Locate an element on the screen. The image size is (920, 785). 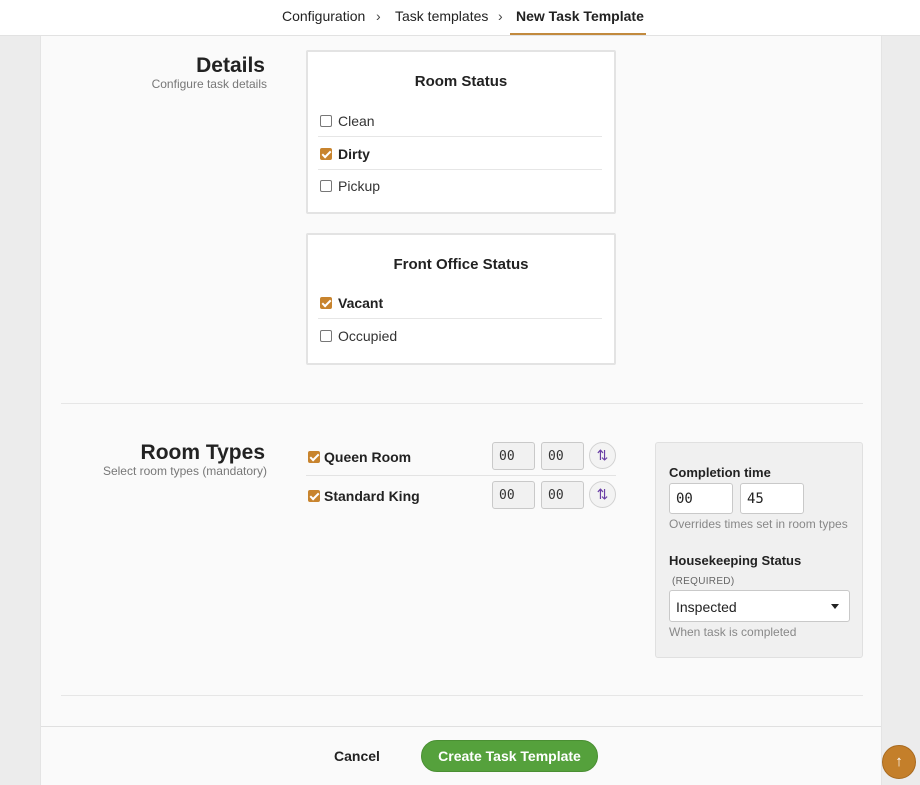
room-status-option-pickup: Pickup is located at coordinates (460, 186).